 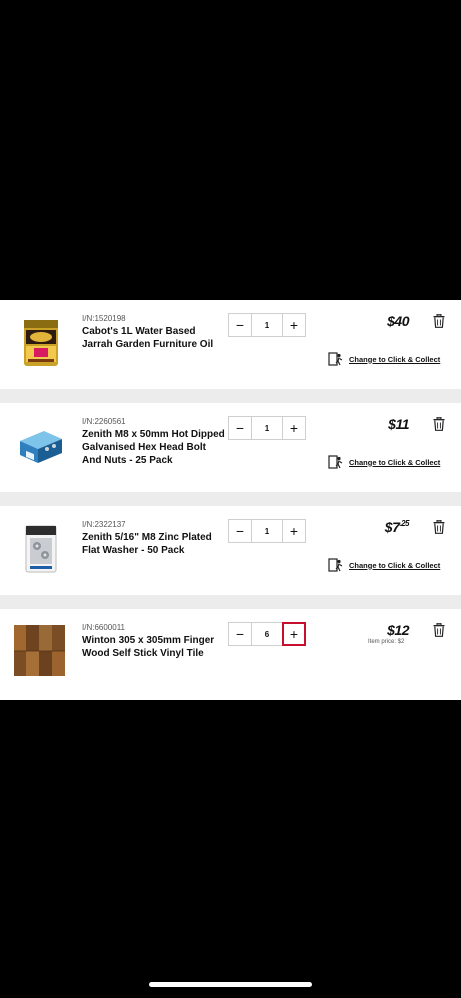 What do you see at coordinates (41, 343) in the screenshot?
I see `product-image-oil-tin` at bounding box center [41, 343].